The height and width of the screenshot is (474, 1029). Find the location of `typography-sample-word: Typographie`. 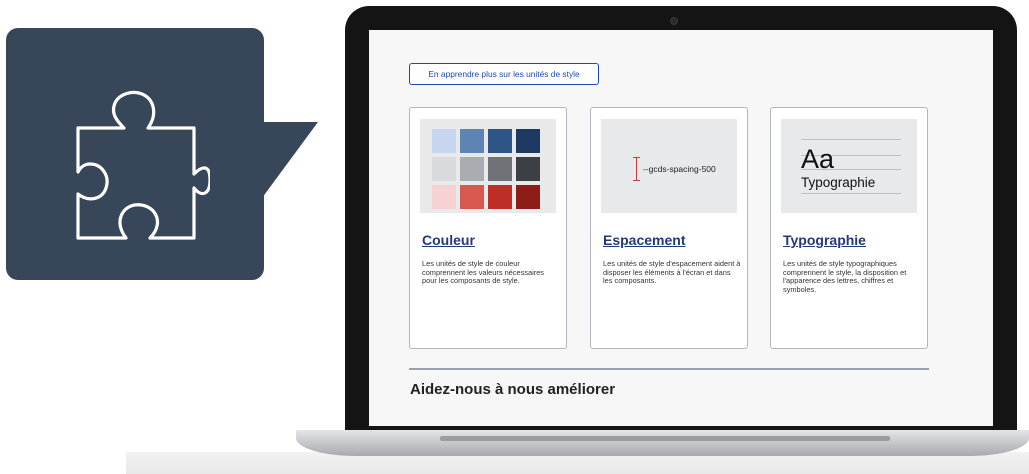

typography-sample-word: Typographie is located at coordinates (838, 182).